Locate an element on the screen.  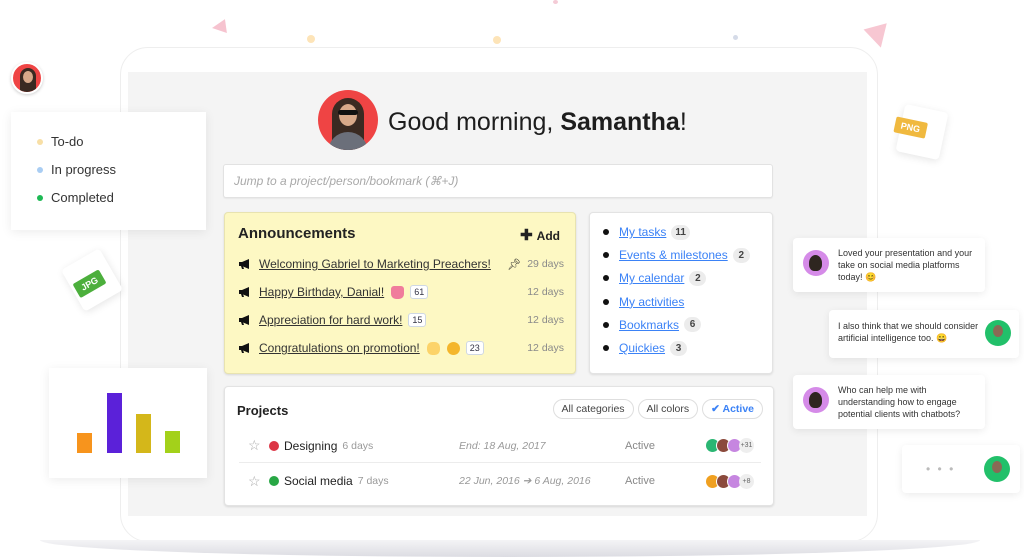
legend-label: In progress is located at coordinates (84, 169).